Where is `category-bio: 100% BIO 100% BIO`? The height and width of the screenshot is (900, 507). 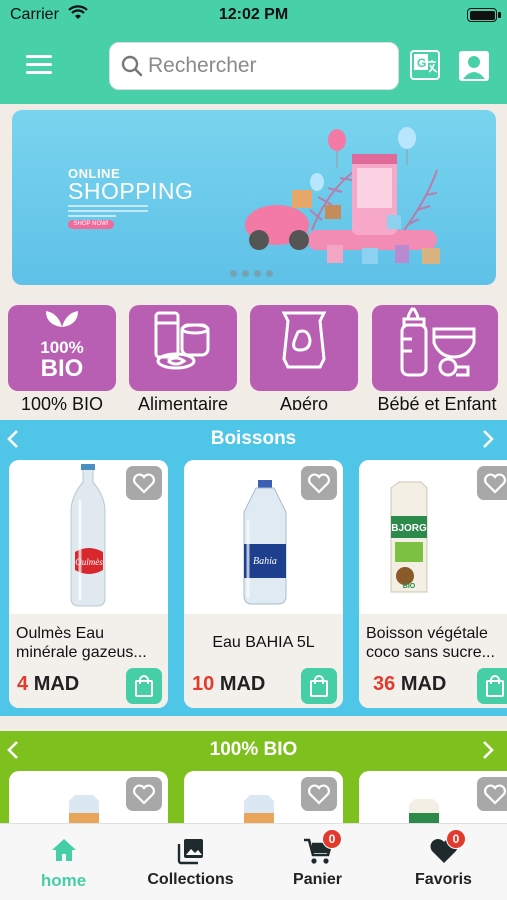
category-bio: 100% BIO 100% BIO is located at coordinates (62, 354).